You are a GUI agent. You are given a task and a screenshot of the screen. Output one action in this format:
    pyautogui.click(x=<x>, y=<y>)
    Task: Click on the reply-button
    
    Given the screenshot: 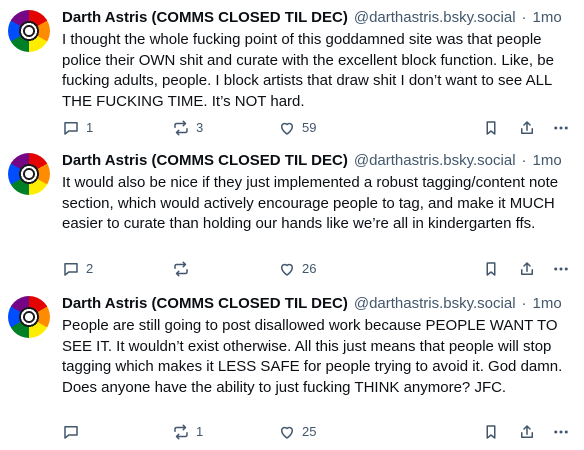 What is the action you would take?
    pyautogui.click(x=74, y=432)
    